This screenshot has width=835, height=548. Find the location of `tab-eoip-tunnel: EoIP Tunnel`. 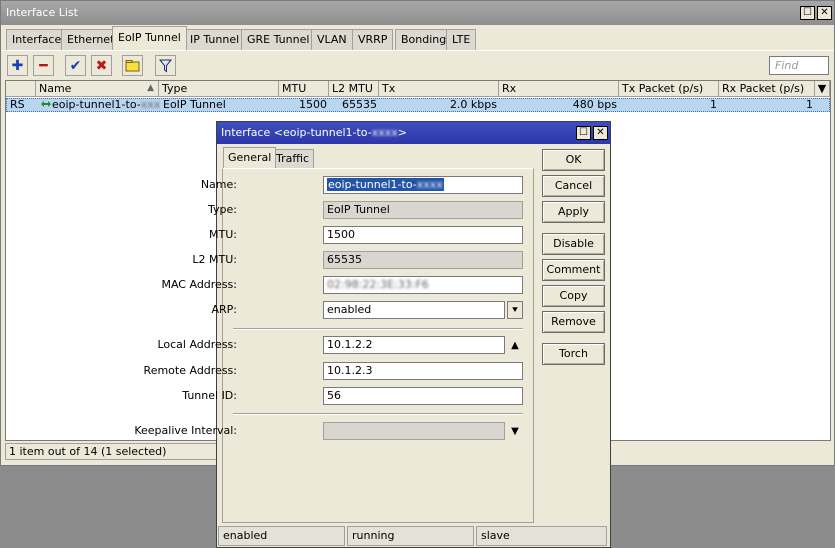

tab-eoip-tunnel: EoIP Tunnel is located at coordinates (149, 38).